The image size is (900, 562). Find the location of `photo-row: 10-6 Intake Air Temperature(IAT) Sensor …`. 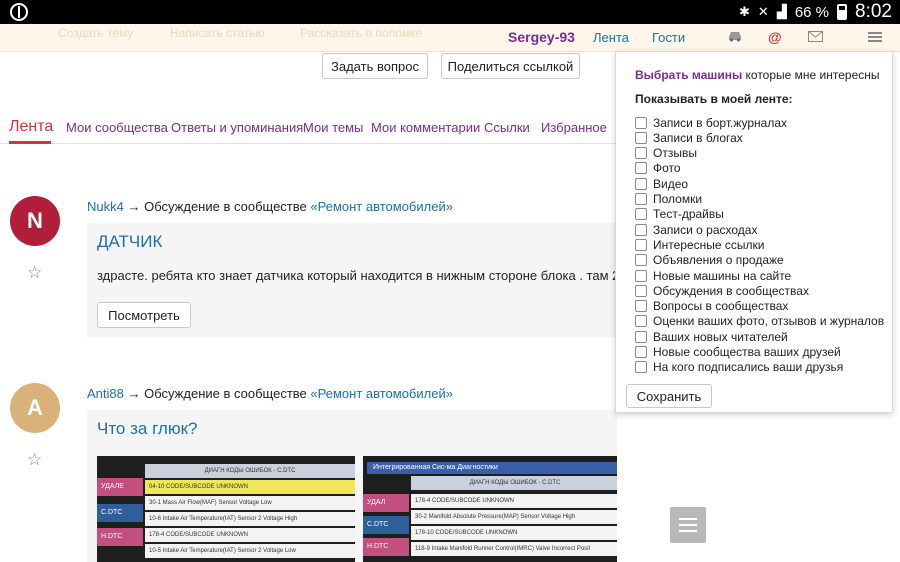

photo-row: 10-6 Intake Air Temperature(IAT) Sensor … is located at coordinates (250, 519).